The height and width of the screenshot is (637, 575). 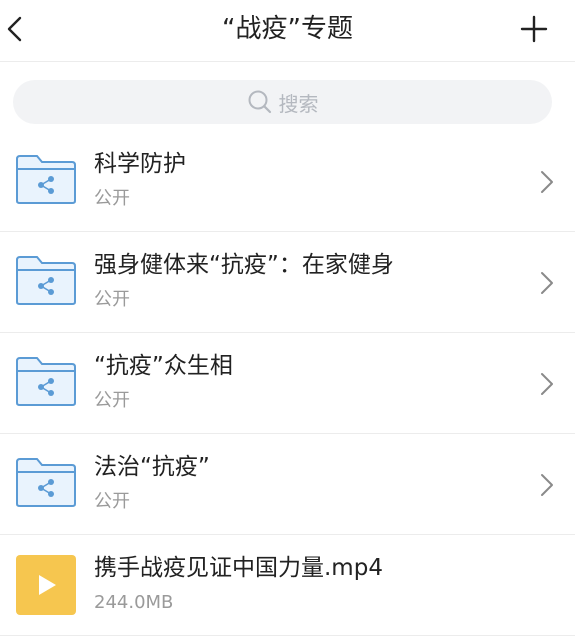 What do you see at coordinates (298, 103) in the screenshot?
I see `search-placeholder: 搜索` at bounding box center [298, 103].